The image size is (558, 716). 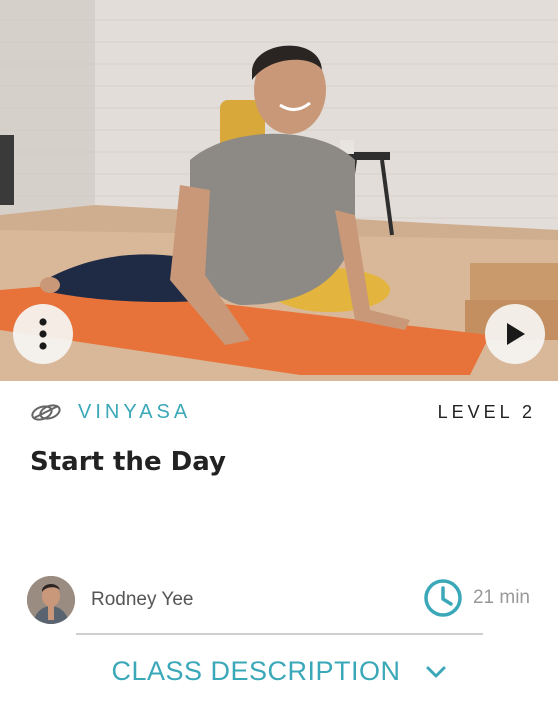 I want to click on instructor-avatar-image, so click(x=51, y=600).